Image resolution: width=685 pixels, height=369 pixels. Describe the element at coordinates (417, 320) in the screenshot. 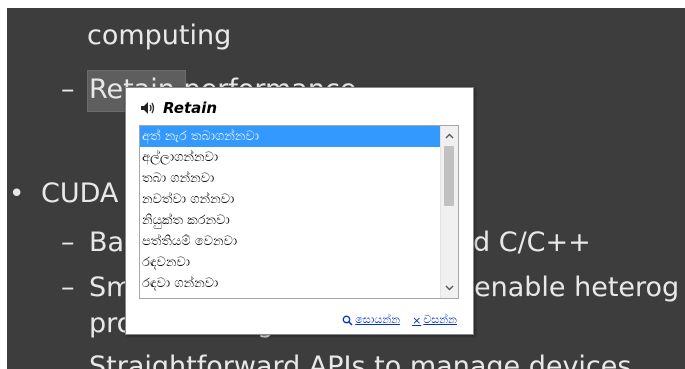

I see `close-icon: ×` at that location.